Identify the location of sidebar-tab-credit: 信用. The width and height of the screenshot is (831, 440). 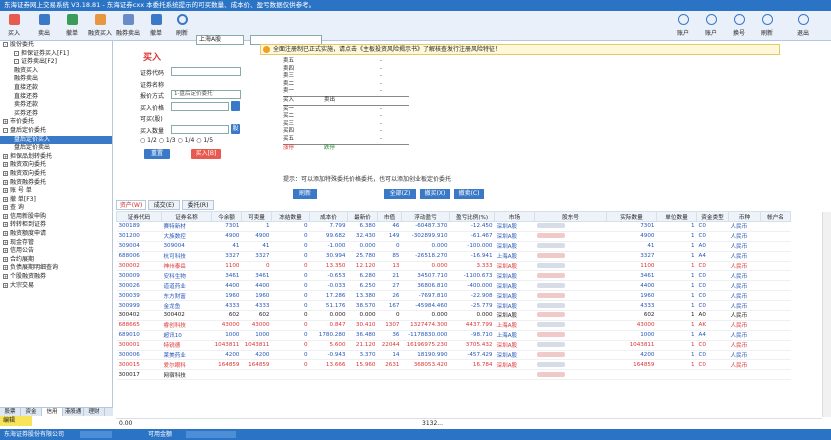
(52, 412).